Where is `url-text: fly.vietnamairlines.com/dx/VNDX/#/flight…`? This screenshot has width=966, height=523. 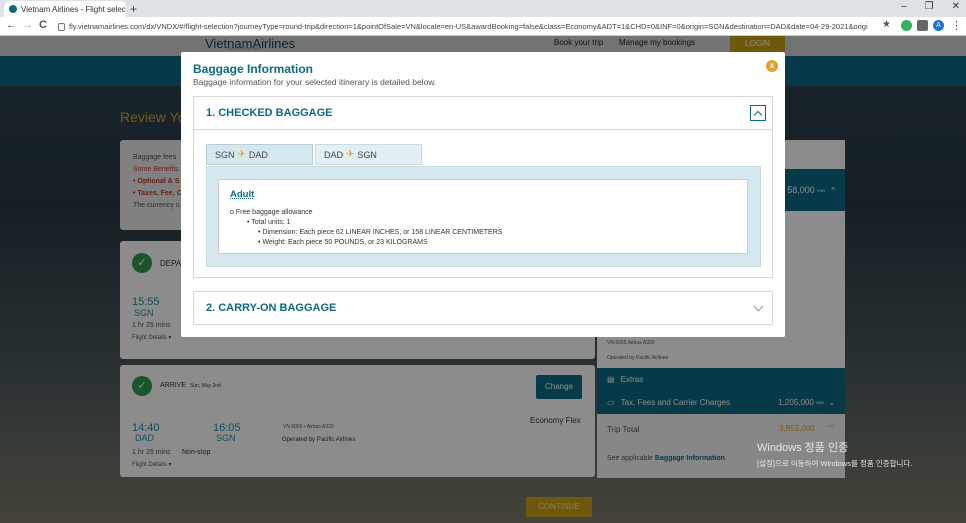 url-text: fly.vietnamairlines.com/dx/VNDX/#/flight… is located at coordinates (468, 26).